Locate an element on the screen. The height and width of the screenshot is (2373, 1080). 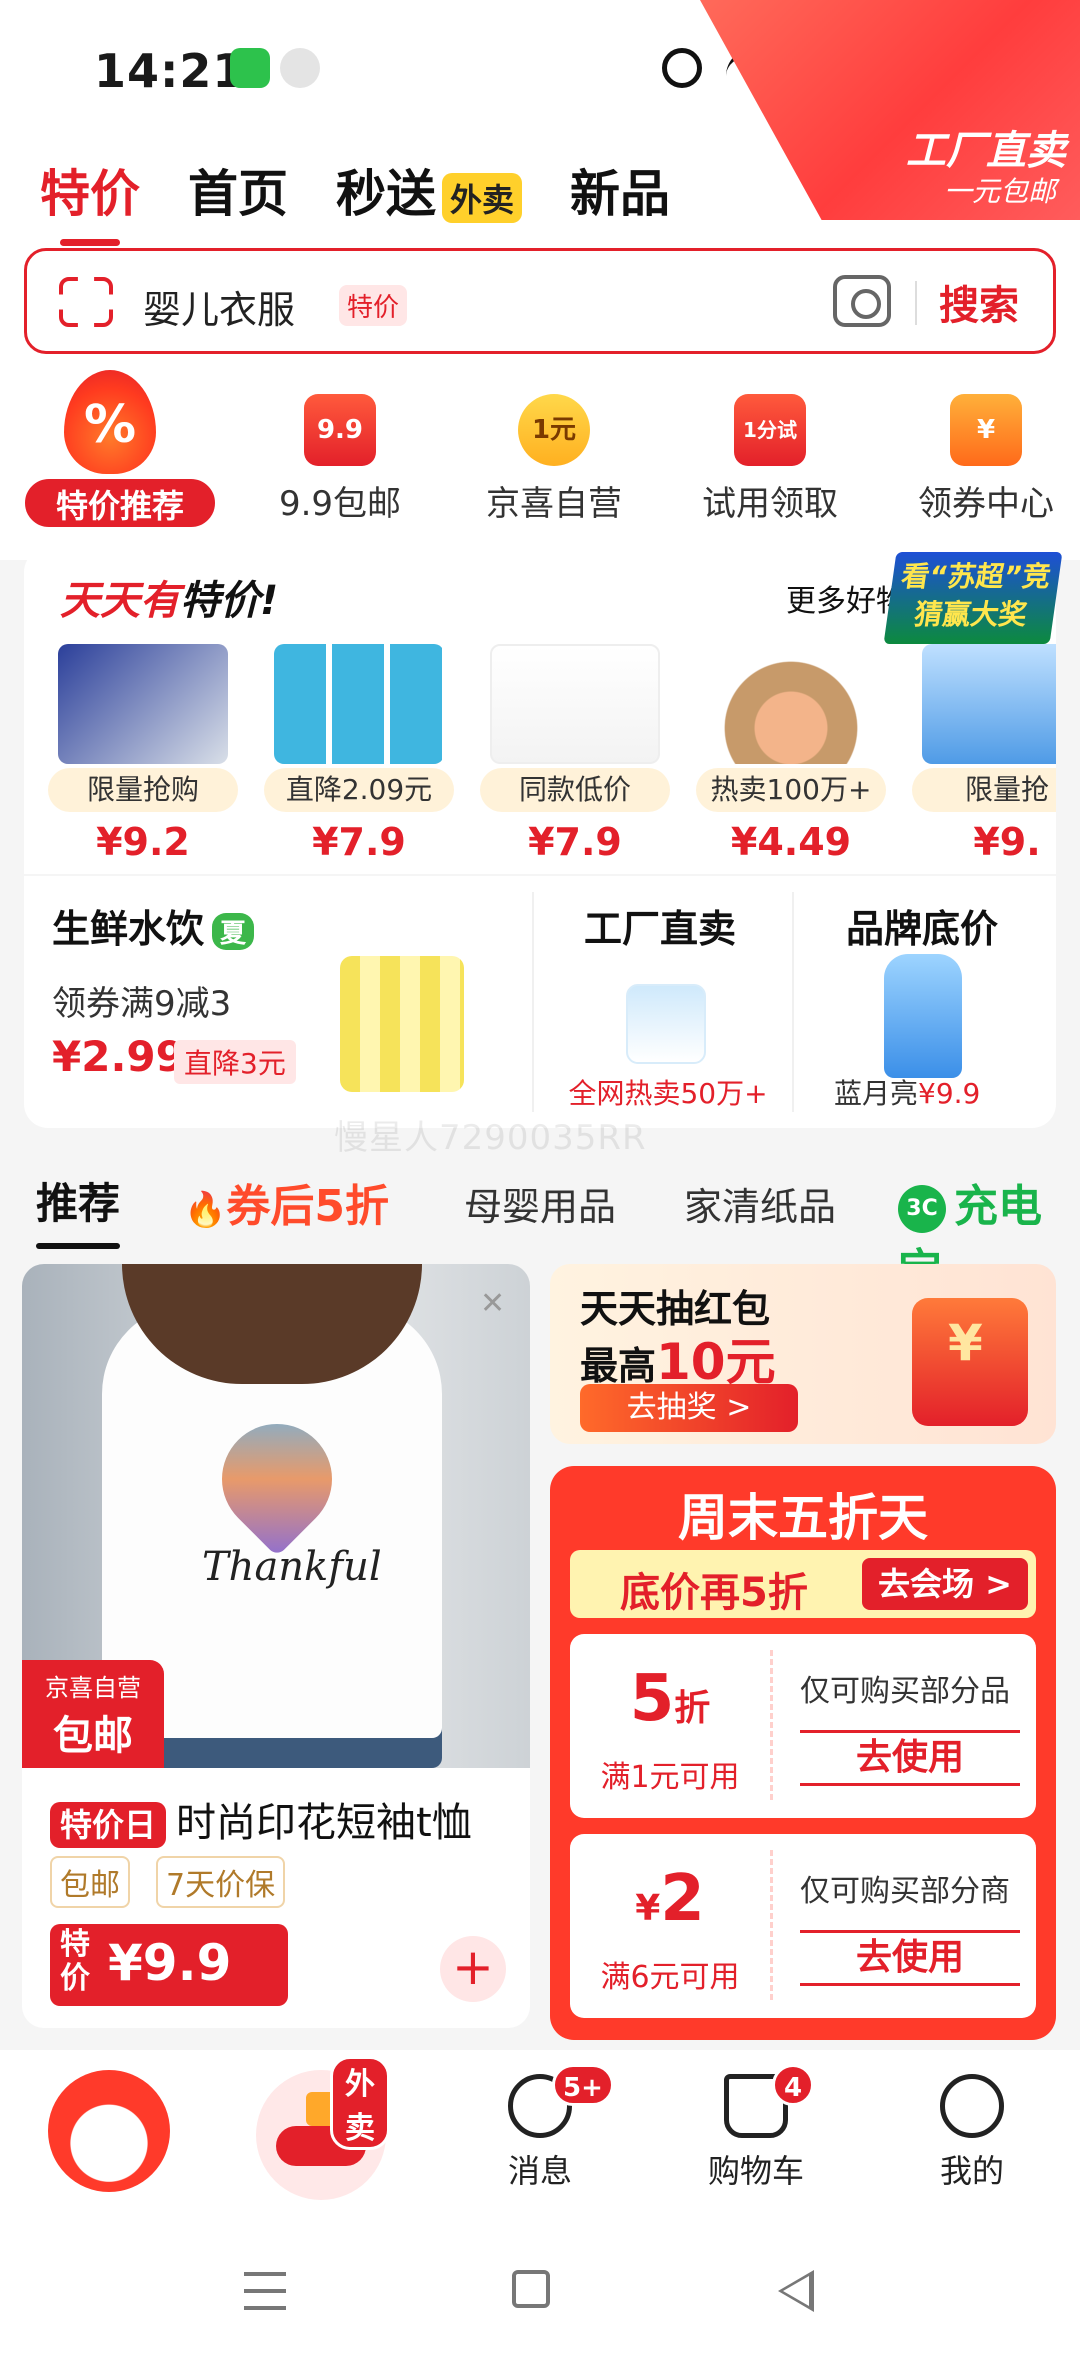
clock-app-icon is located at coordinates (300, 68).